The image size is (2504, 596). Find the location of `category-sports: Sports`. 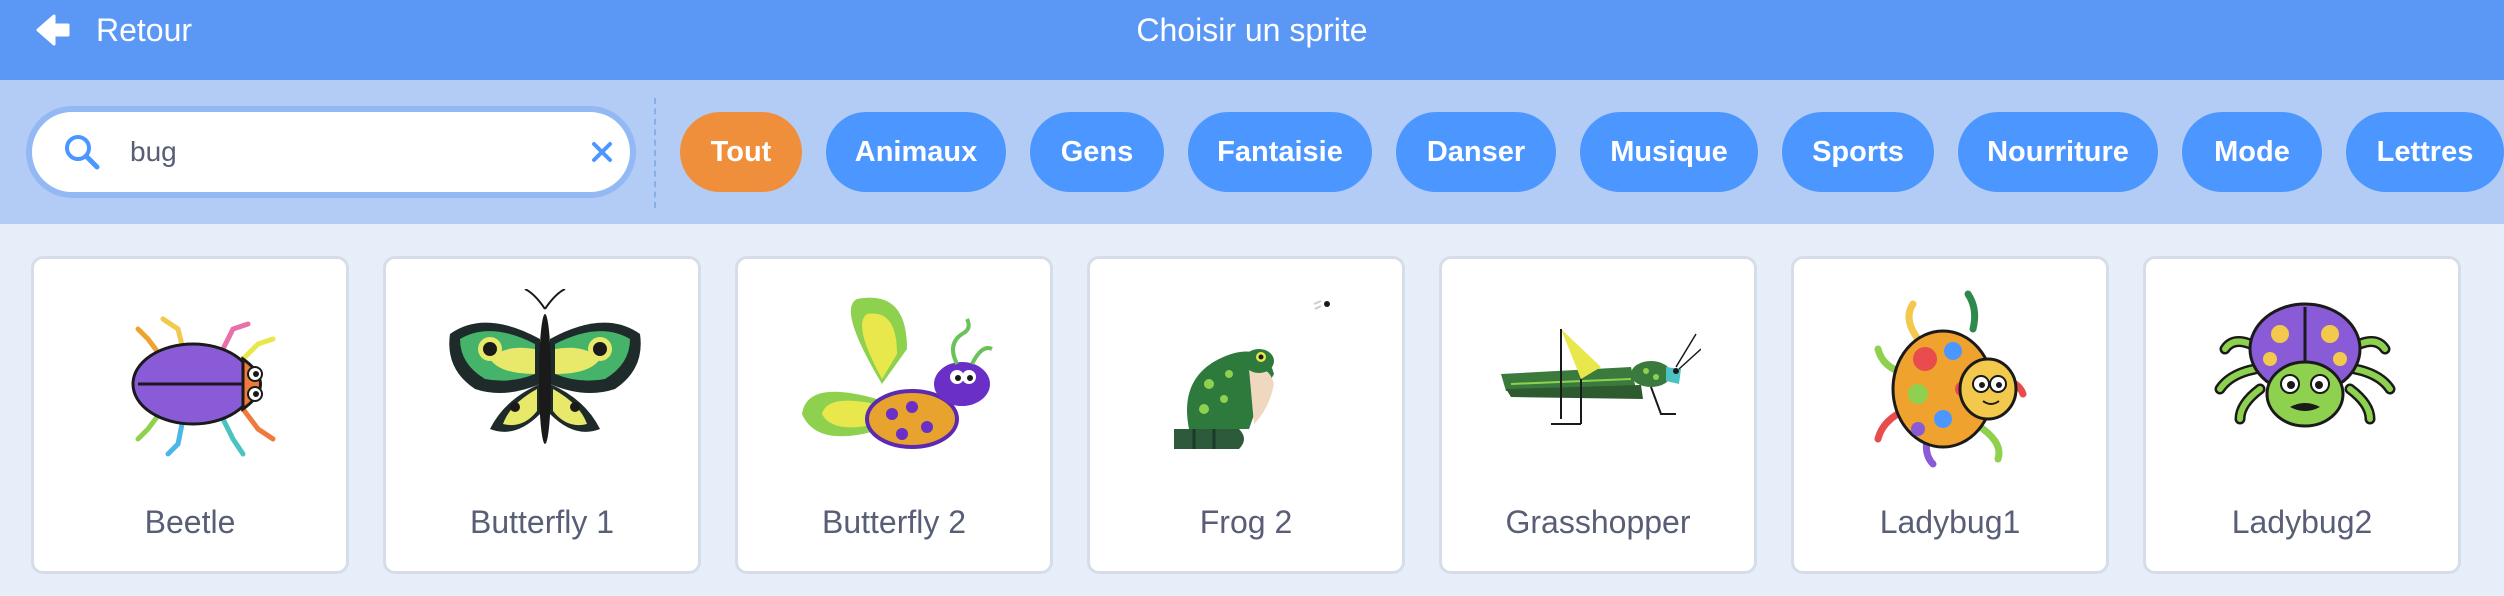

category-sports: Sports is located at coordinates (1858, 152).